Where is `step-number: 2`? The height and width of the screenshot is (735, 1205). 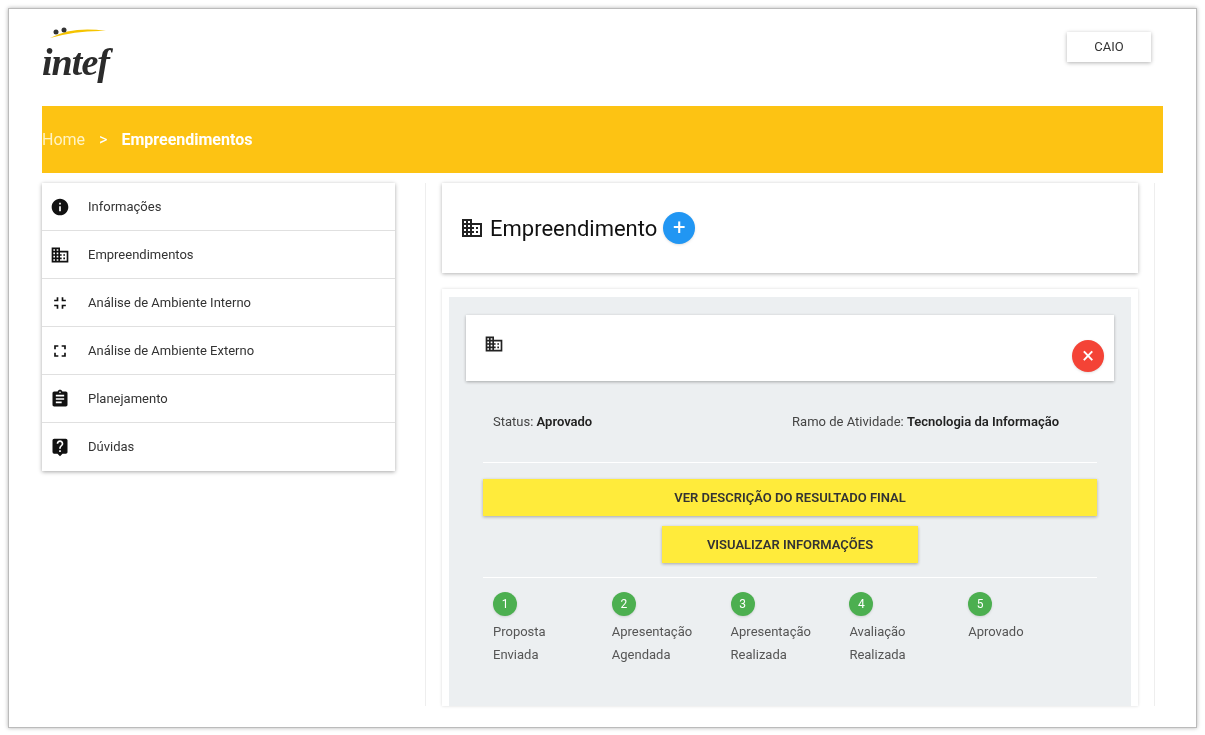 step-number: 2 is located at coordinates (623, 604).